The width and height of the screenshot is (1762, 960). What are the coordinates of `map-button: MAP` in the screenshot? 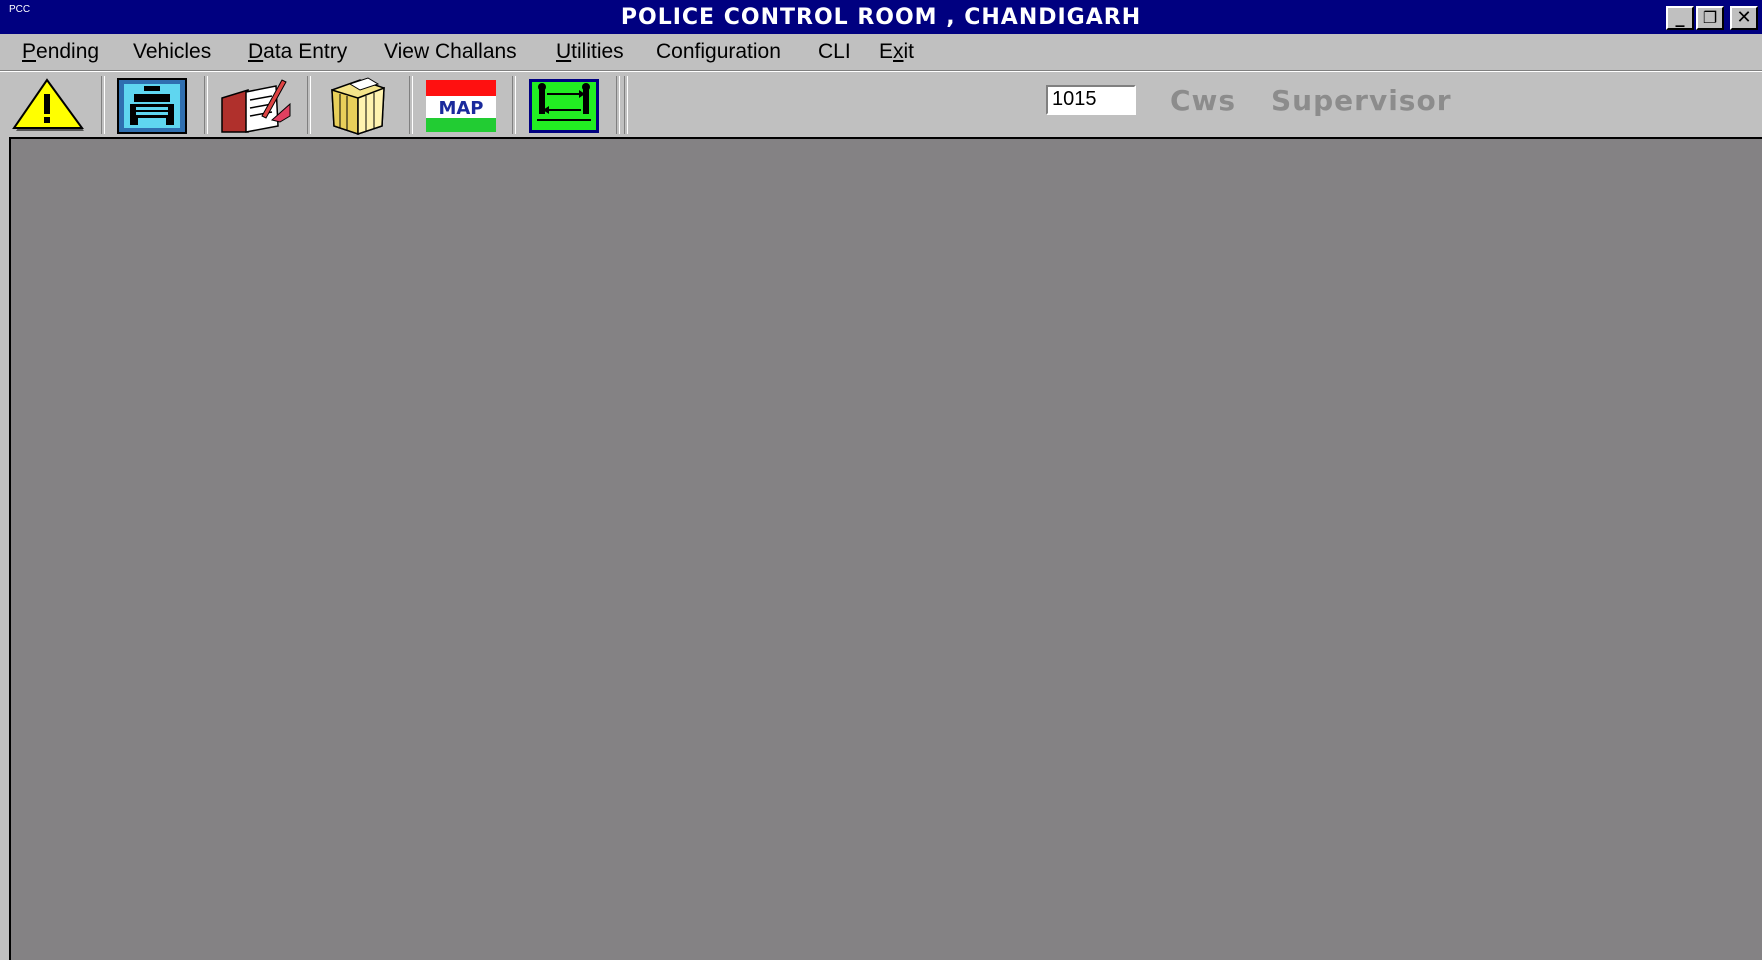 It's located at (461, 106).